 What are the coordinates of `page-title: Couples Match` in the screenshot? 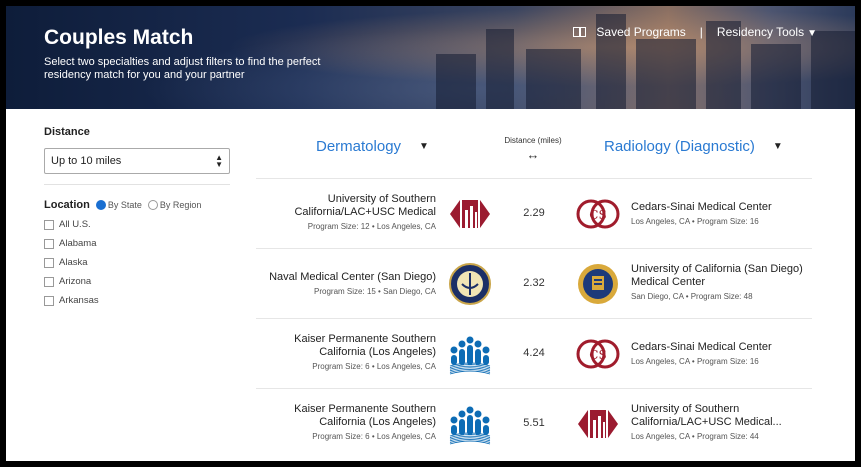 It's located at (119, 37).